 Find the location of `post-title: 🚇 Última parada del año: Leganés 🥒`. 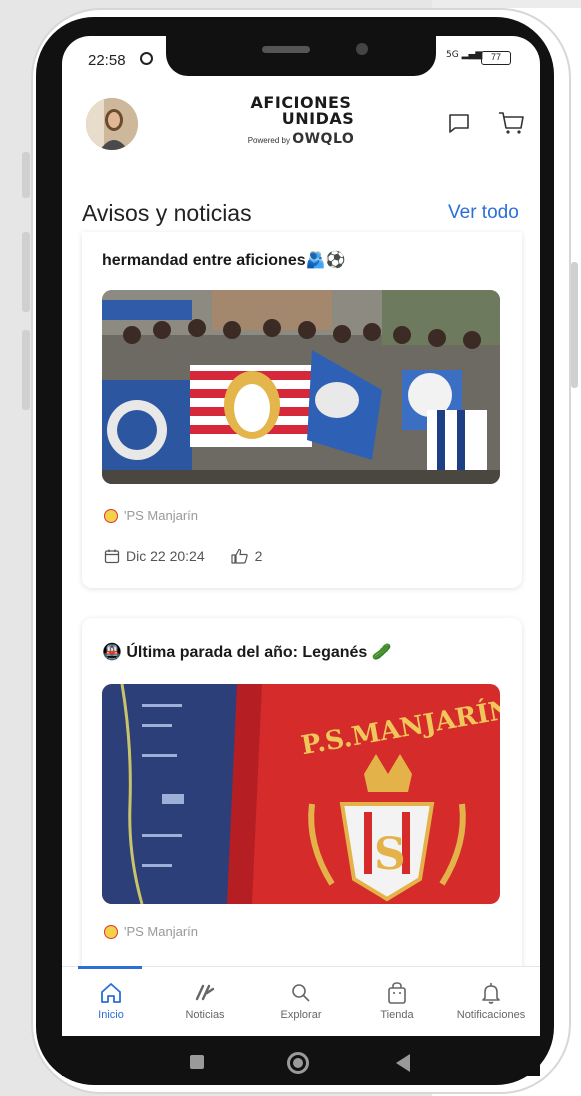

post-title: 🚇 Última parada del año: Leganés 🥒 is located at coordinates (247, 652).